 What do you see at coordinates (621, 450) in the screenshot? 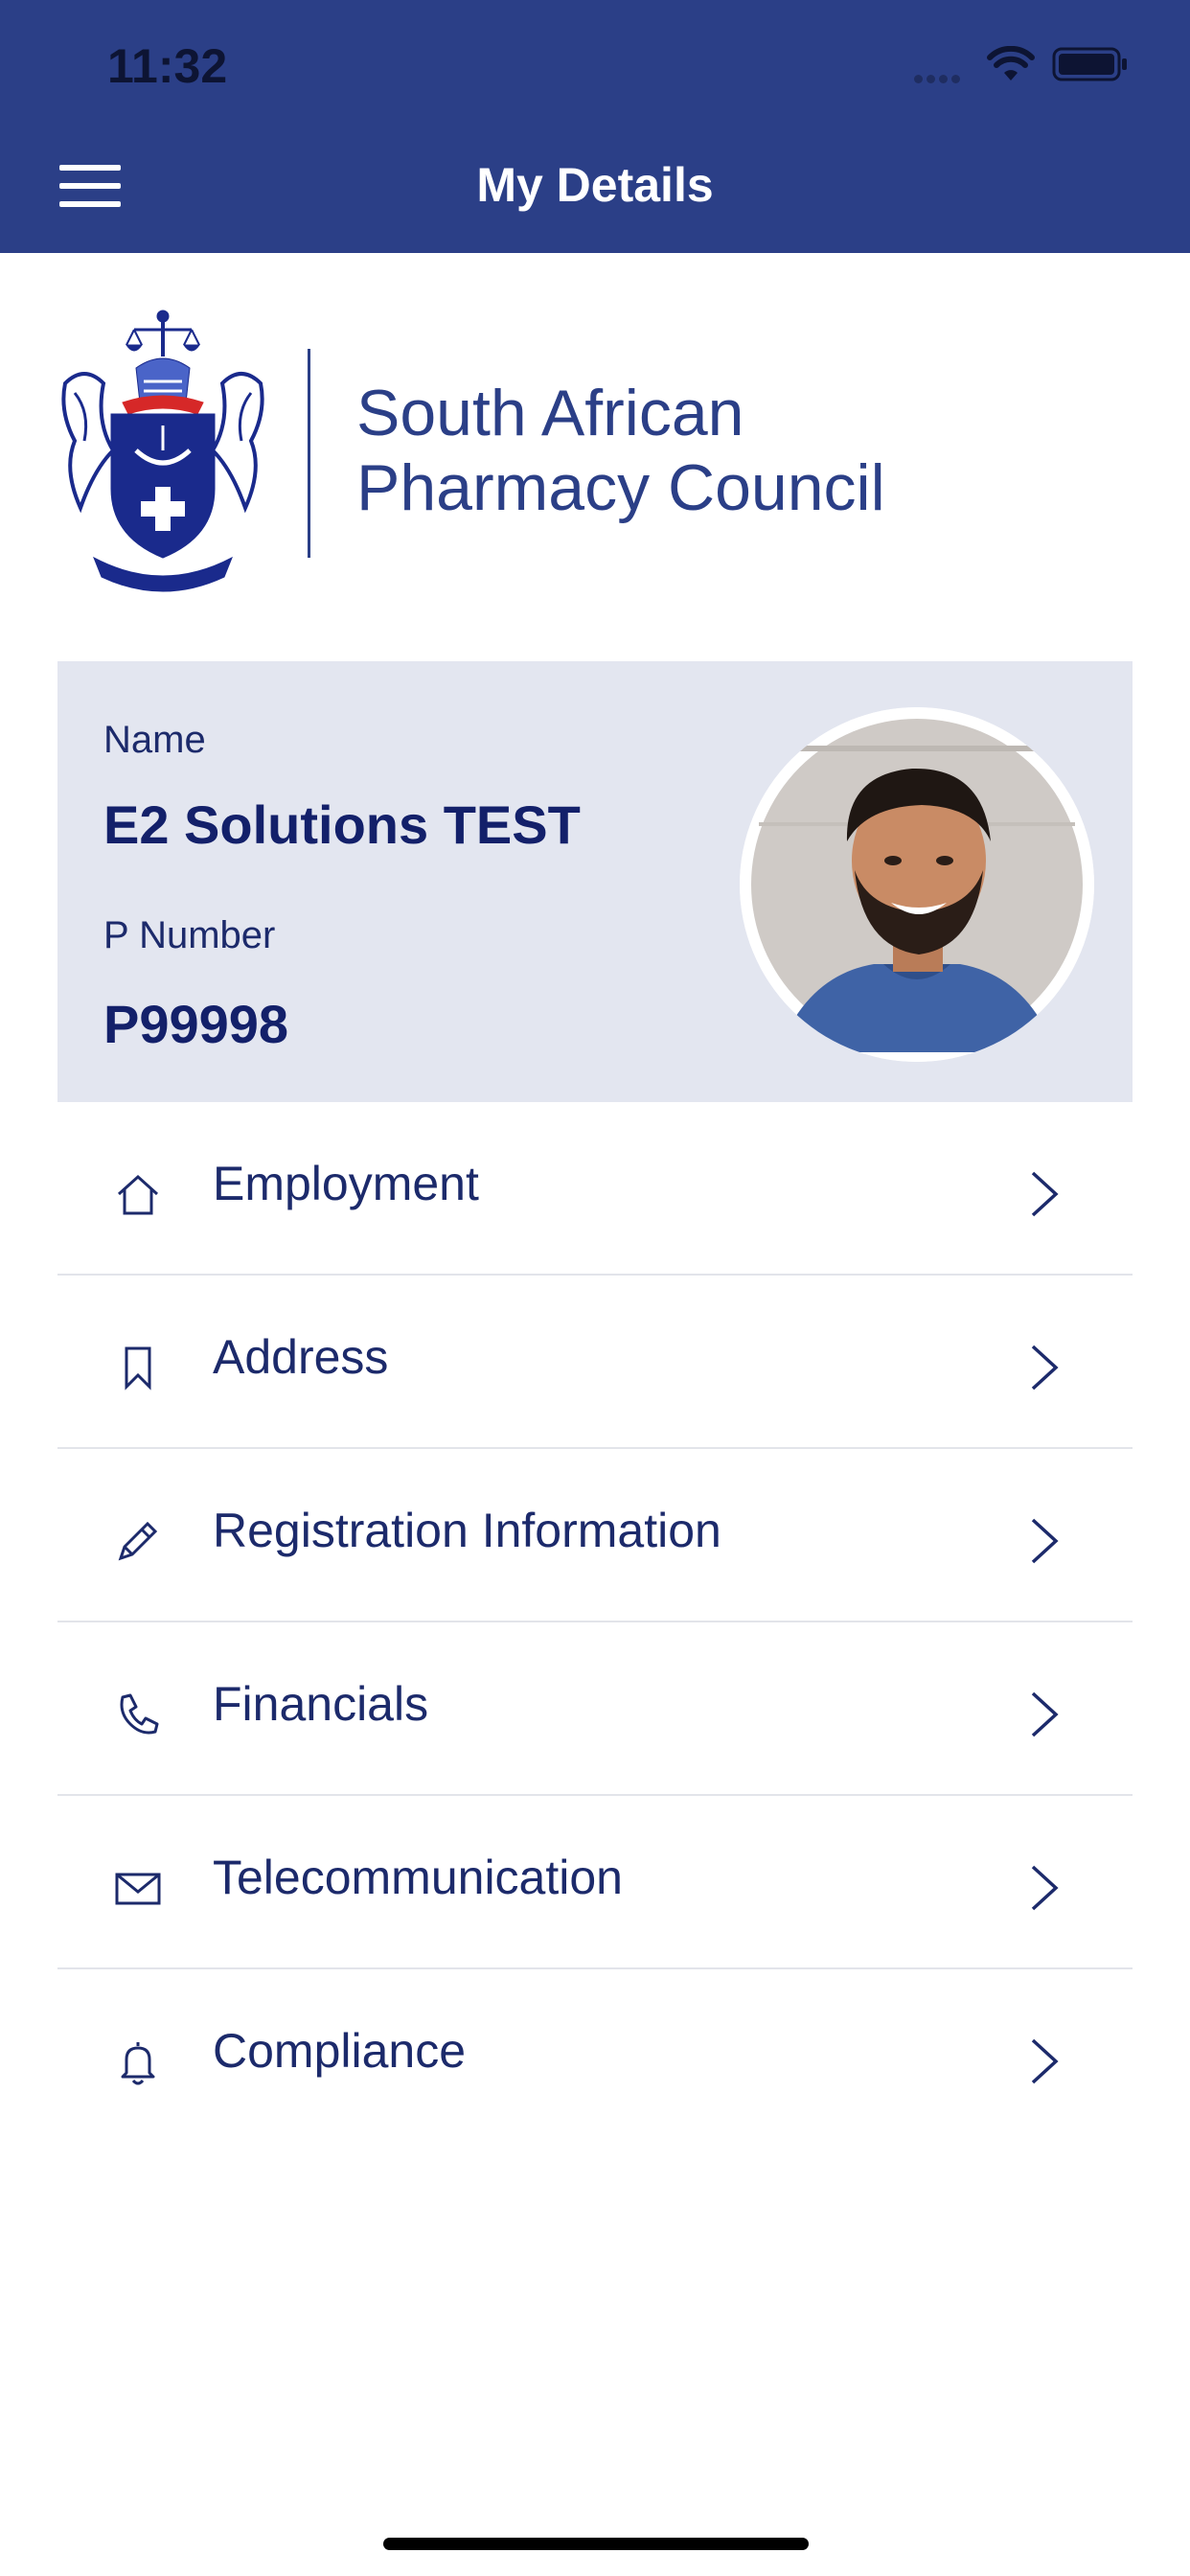
I see `organisation-name: South African Pharmacy Council` at bounding box center [621, 450].